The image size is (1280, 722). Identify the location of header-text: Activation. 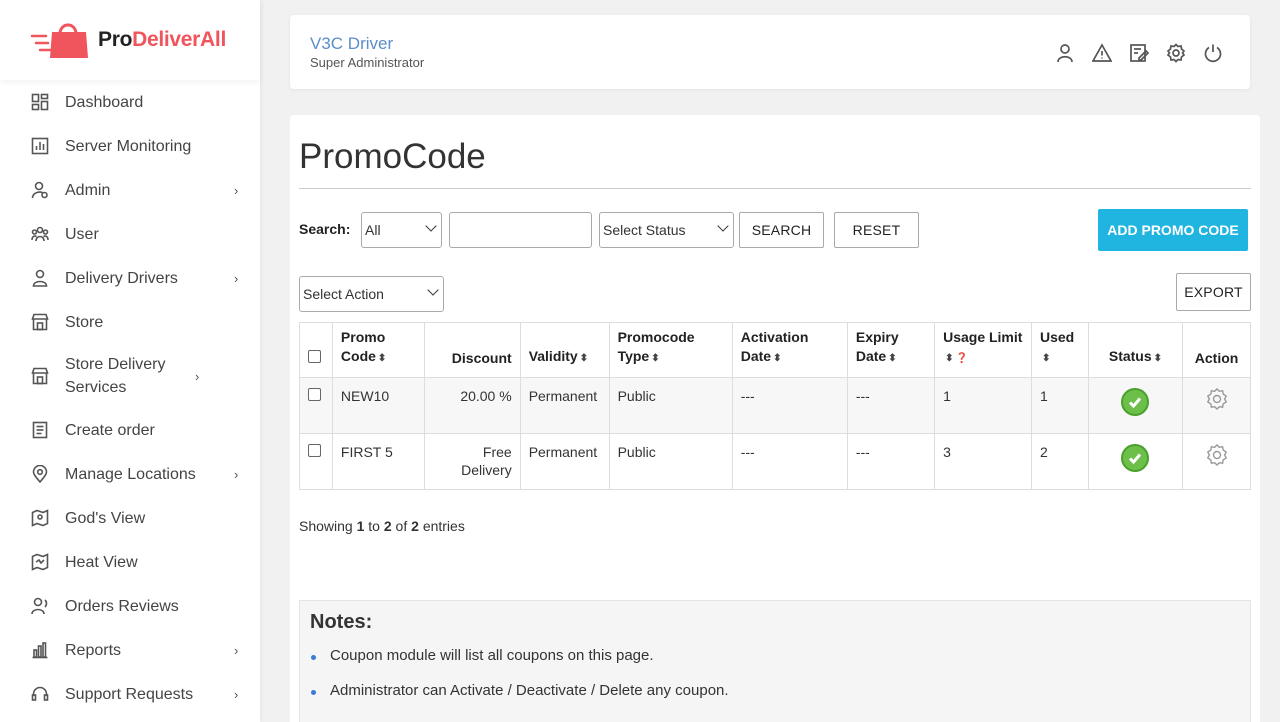
(774, 337).